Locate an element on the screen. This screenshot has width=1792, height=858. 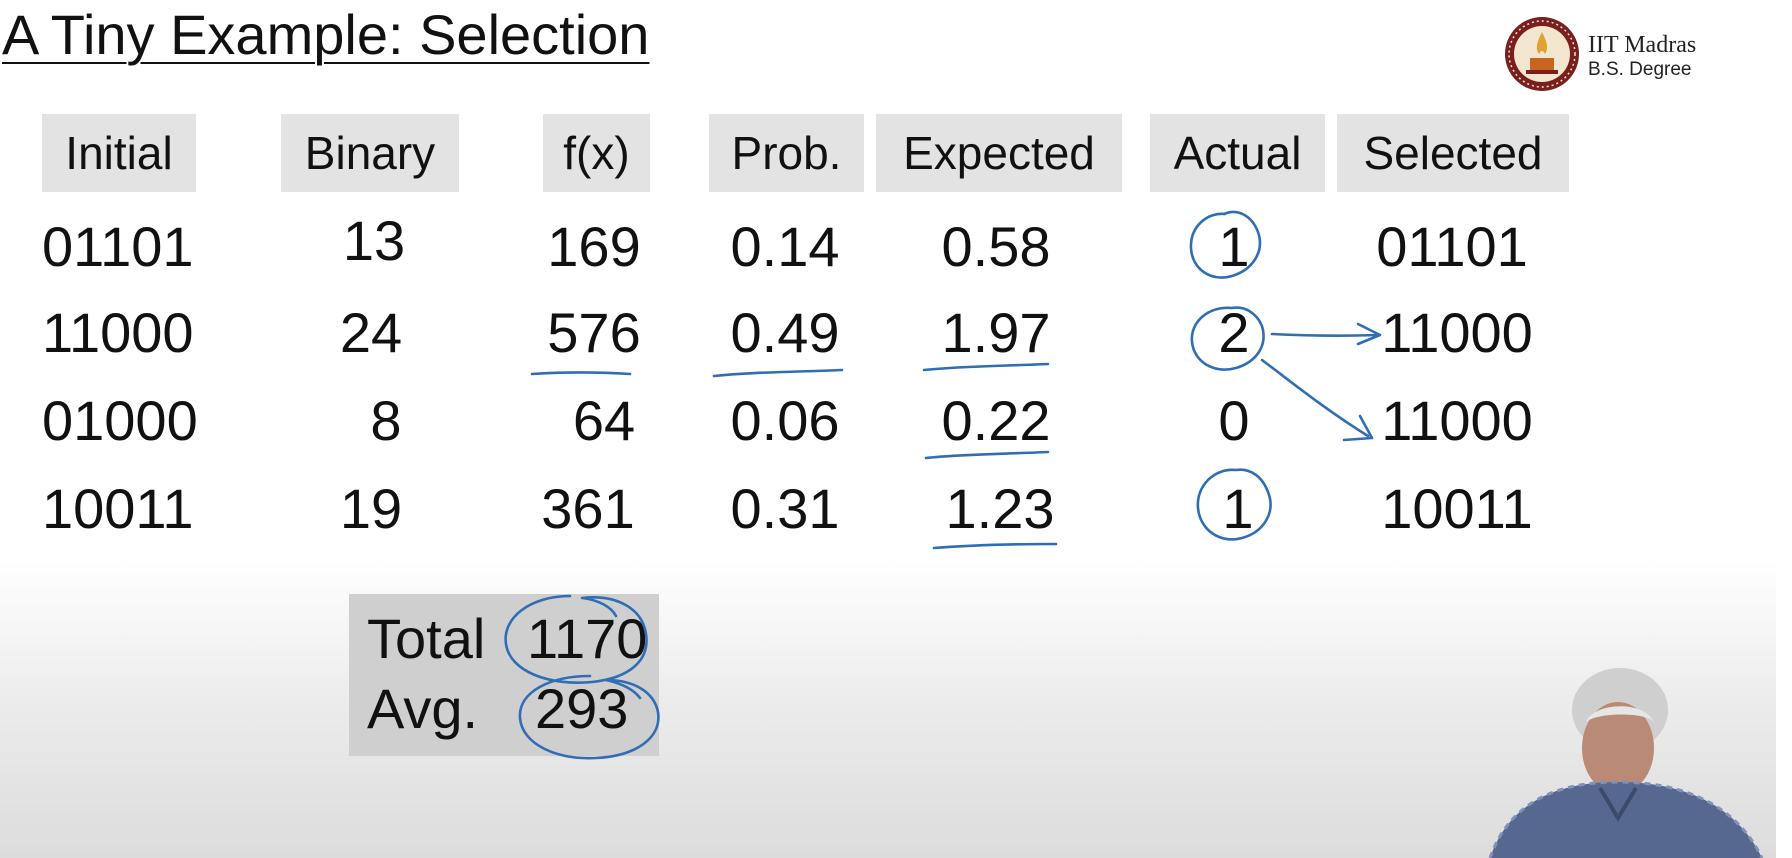
avg-value: 293 is located at coordinates (582, 708).